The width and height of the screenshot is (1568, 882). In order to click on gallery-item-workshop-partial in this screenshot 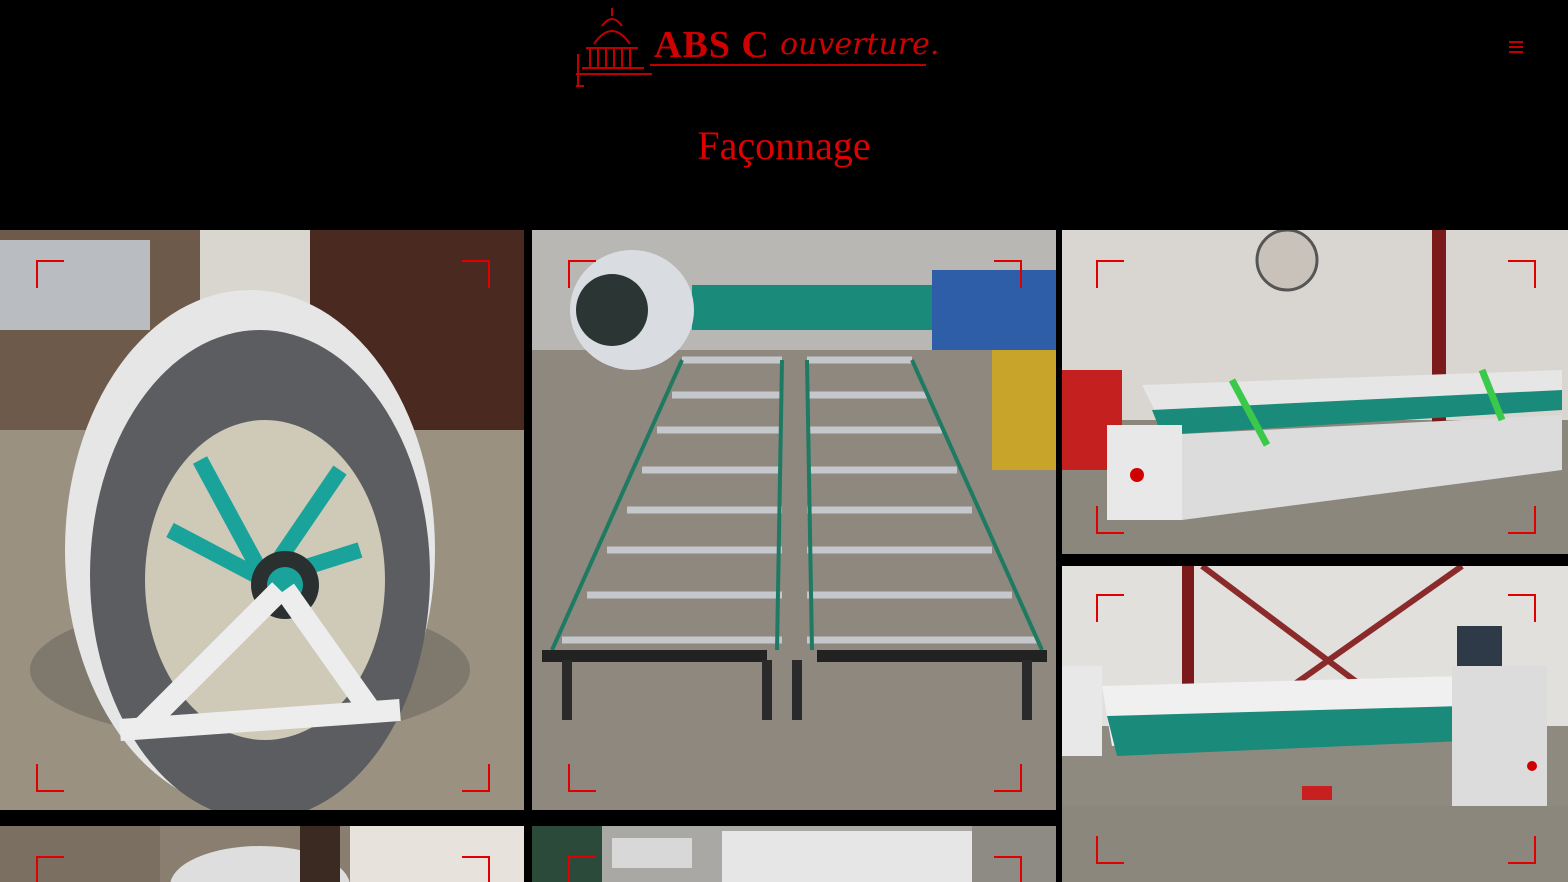, I will do `click(794, 854)`.